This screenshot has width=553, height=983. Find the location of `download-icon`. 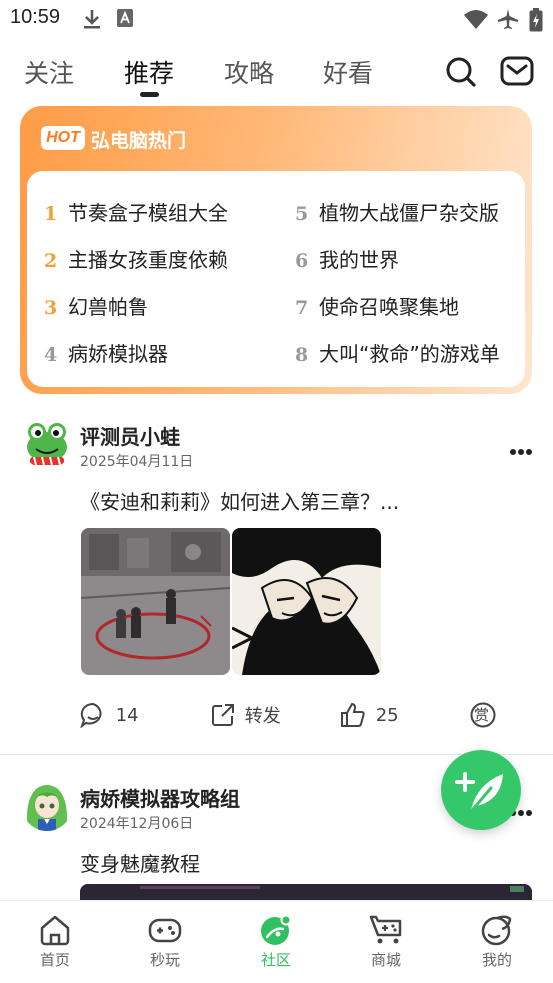

download-icon is located at coordinates (92, 21).